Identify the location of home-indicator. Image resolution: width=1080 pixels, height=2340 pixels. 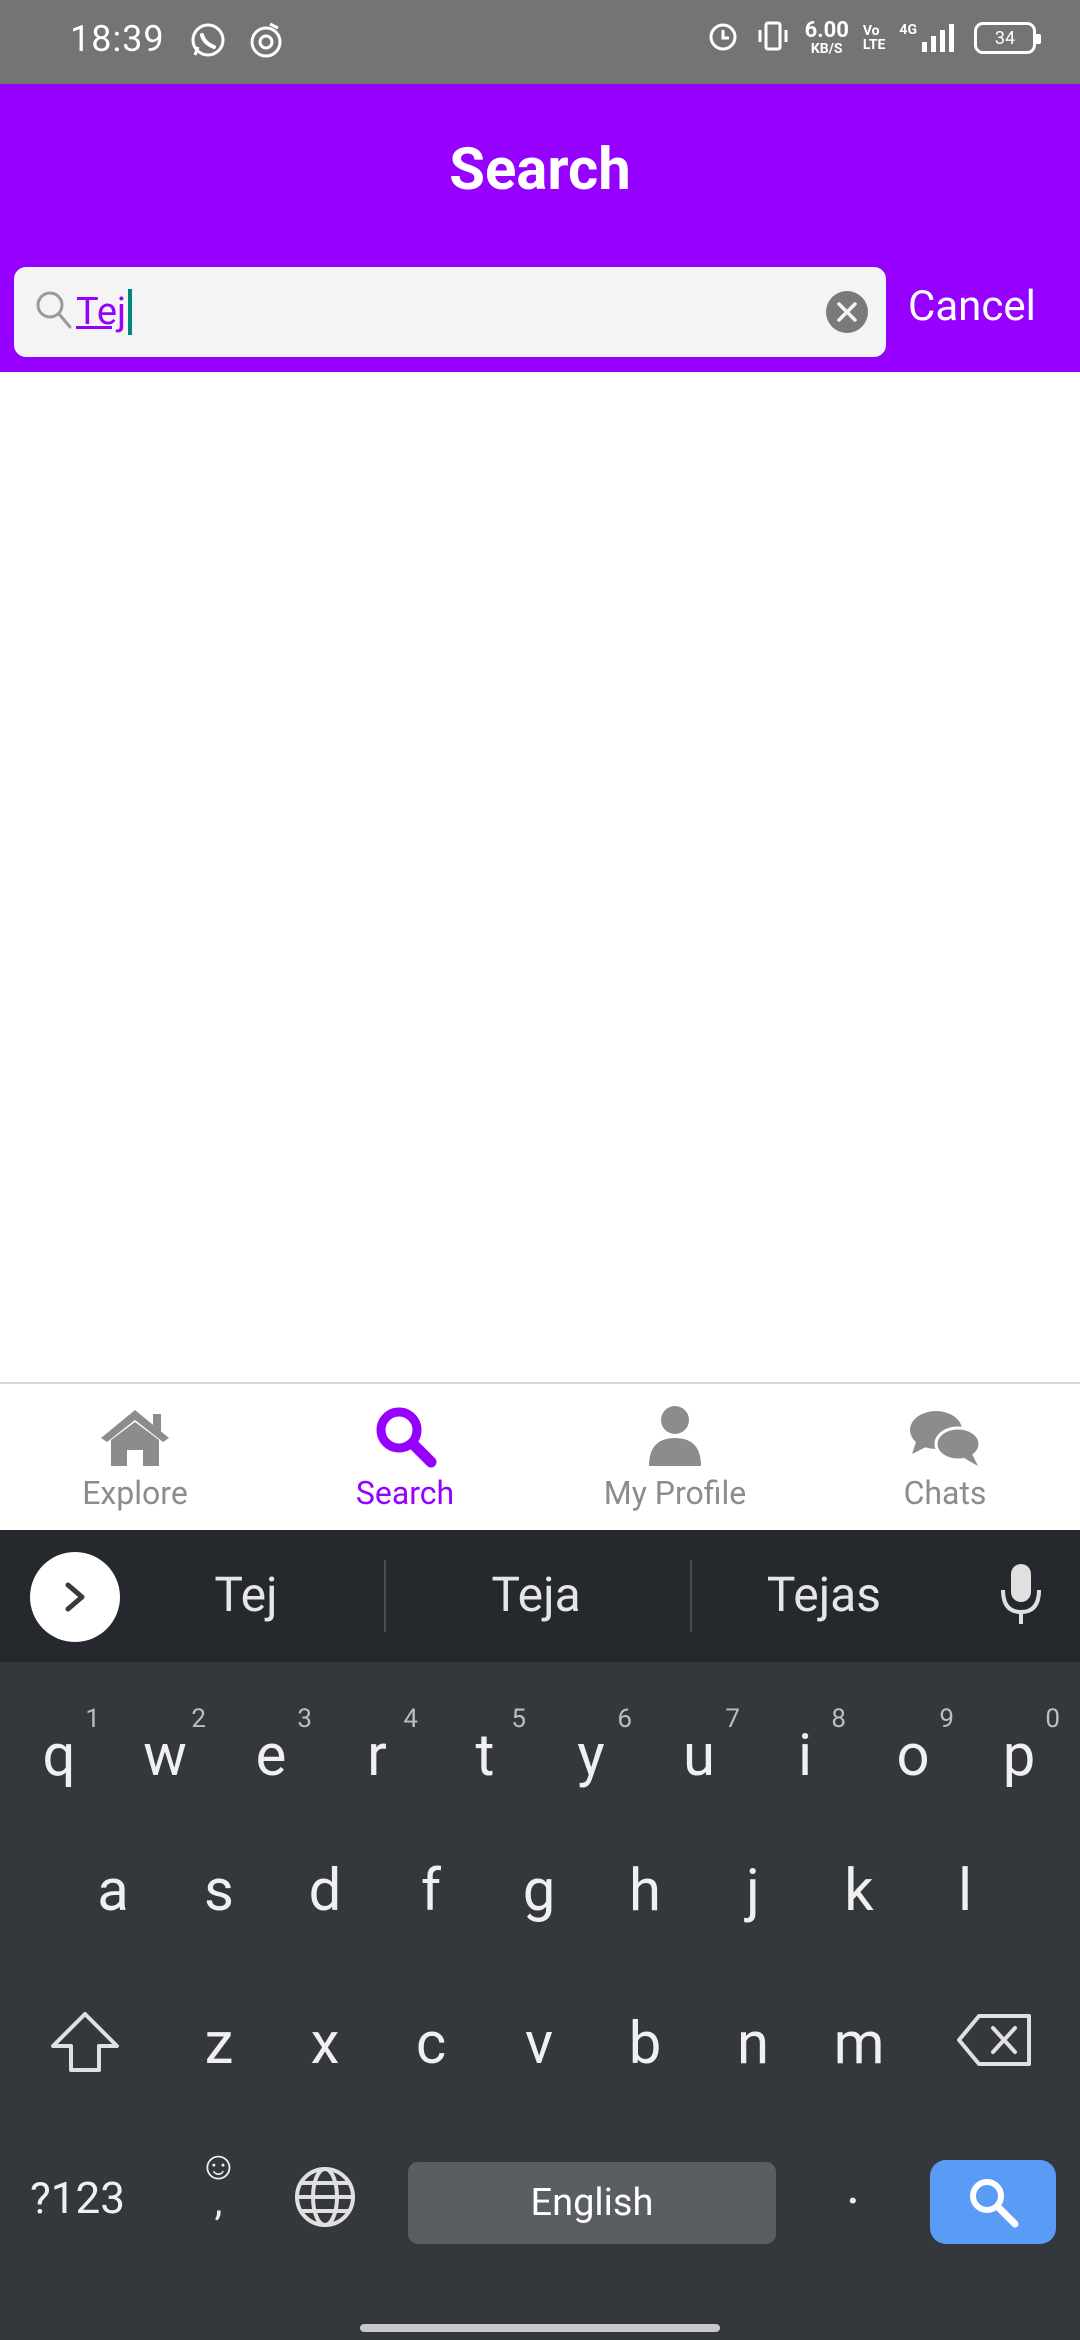
(540, 2328).